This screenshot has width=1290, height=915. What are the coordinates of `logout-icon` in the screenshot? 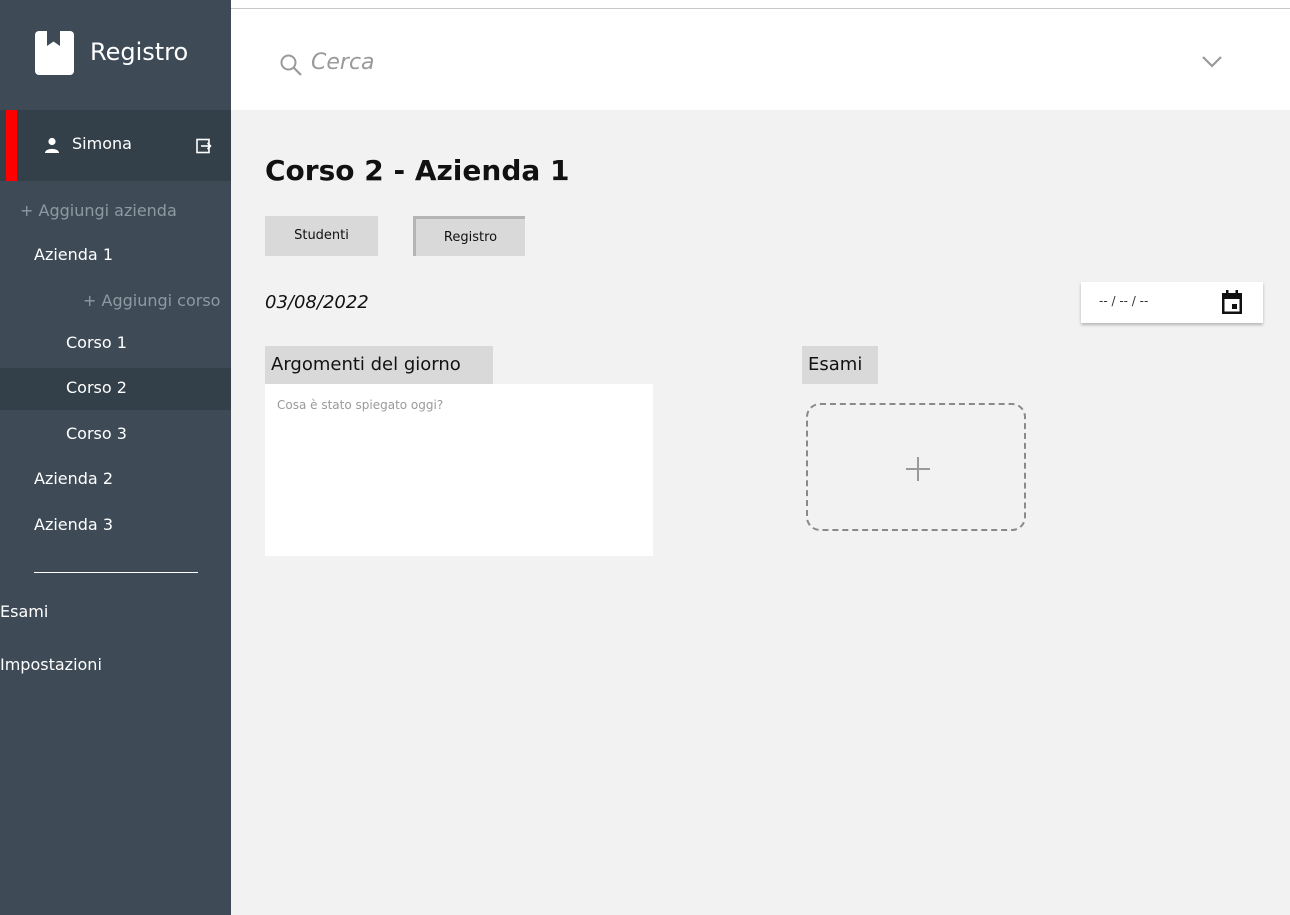 It's located at (204, 146).